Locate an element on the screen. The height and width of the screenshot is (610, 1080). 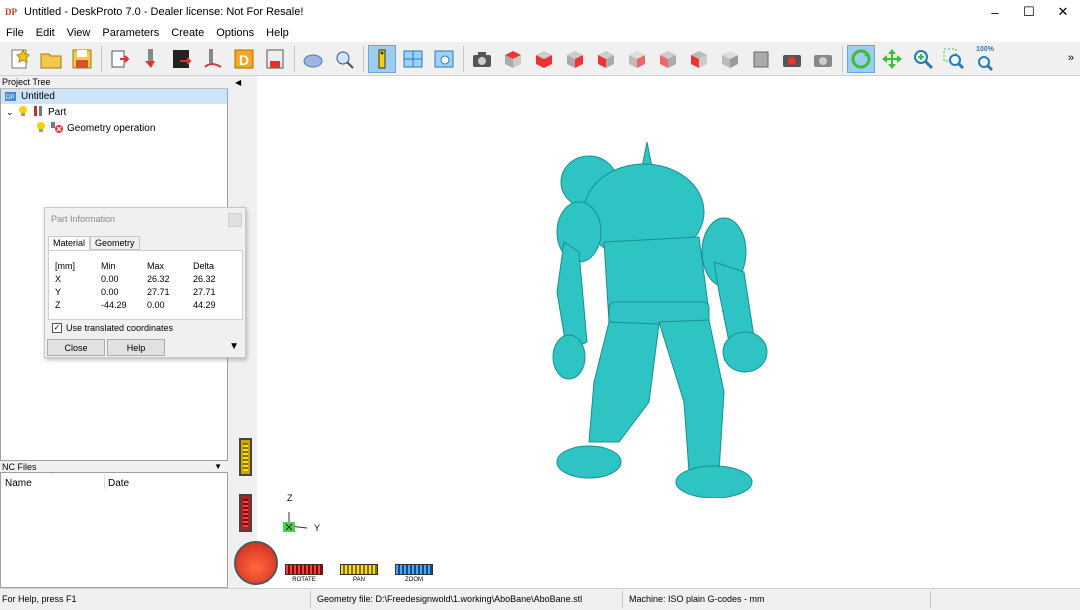
dialog-tabs: Material Geometry is located at coordinates (94, 243).